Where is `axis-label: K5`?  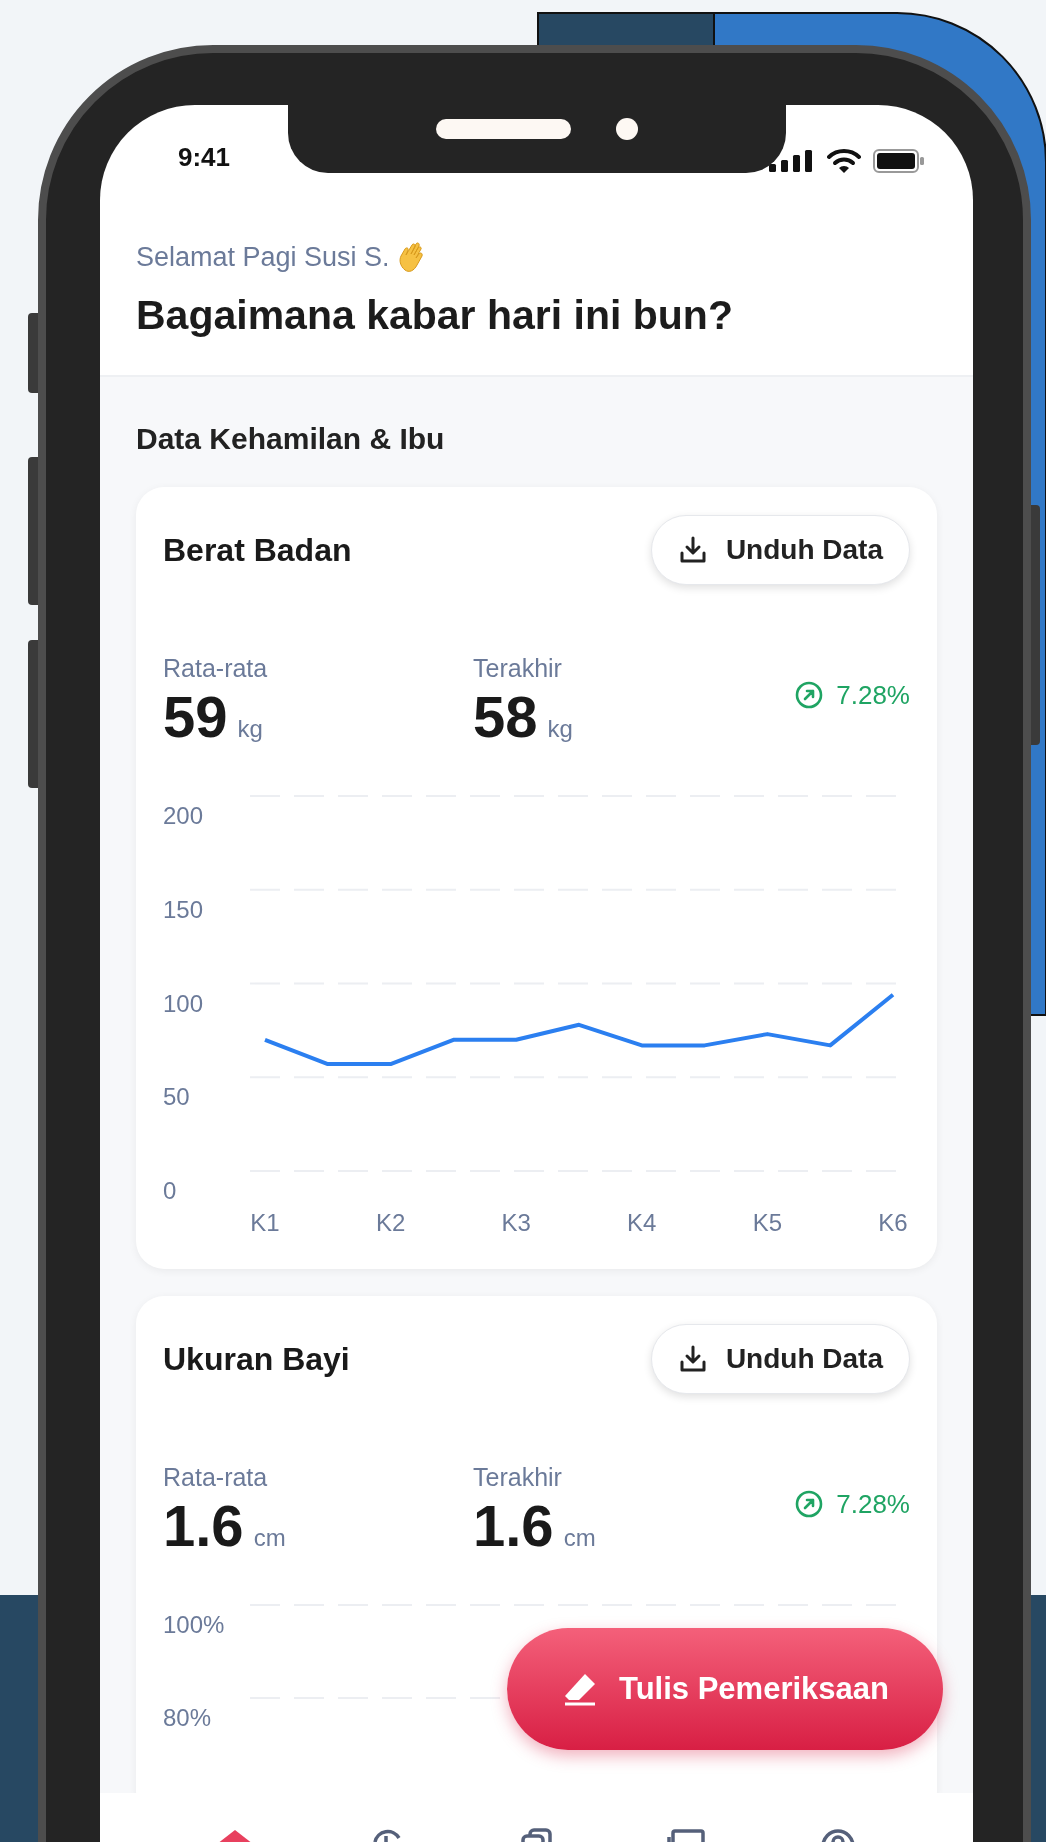
axis-label: K5 is located at coordinates (767, 1222).